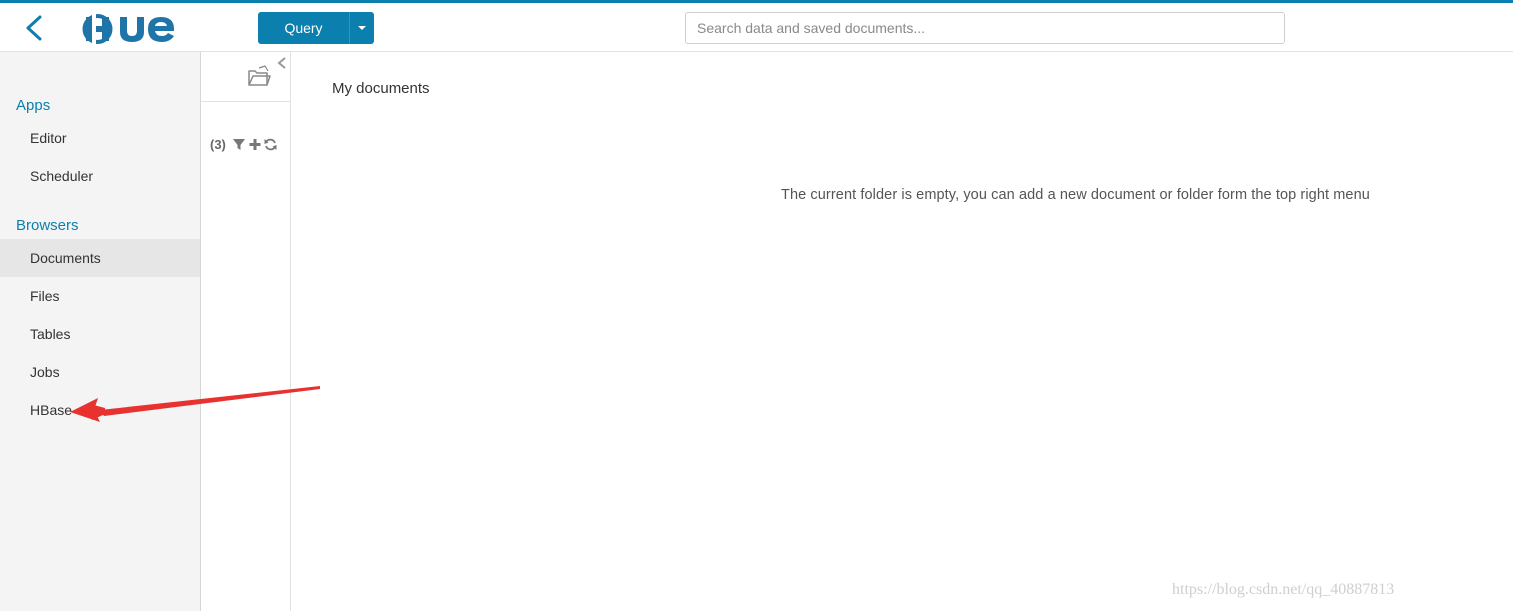  I want to click on global-search-input, so click(985, 28).